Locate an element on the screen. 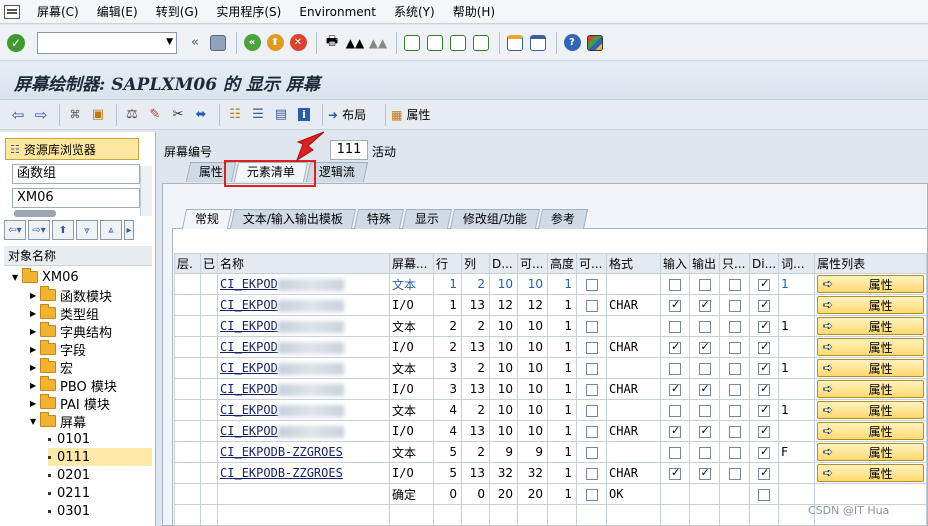  column-header: 列 is located at coordinates (476, 263).